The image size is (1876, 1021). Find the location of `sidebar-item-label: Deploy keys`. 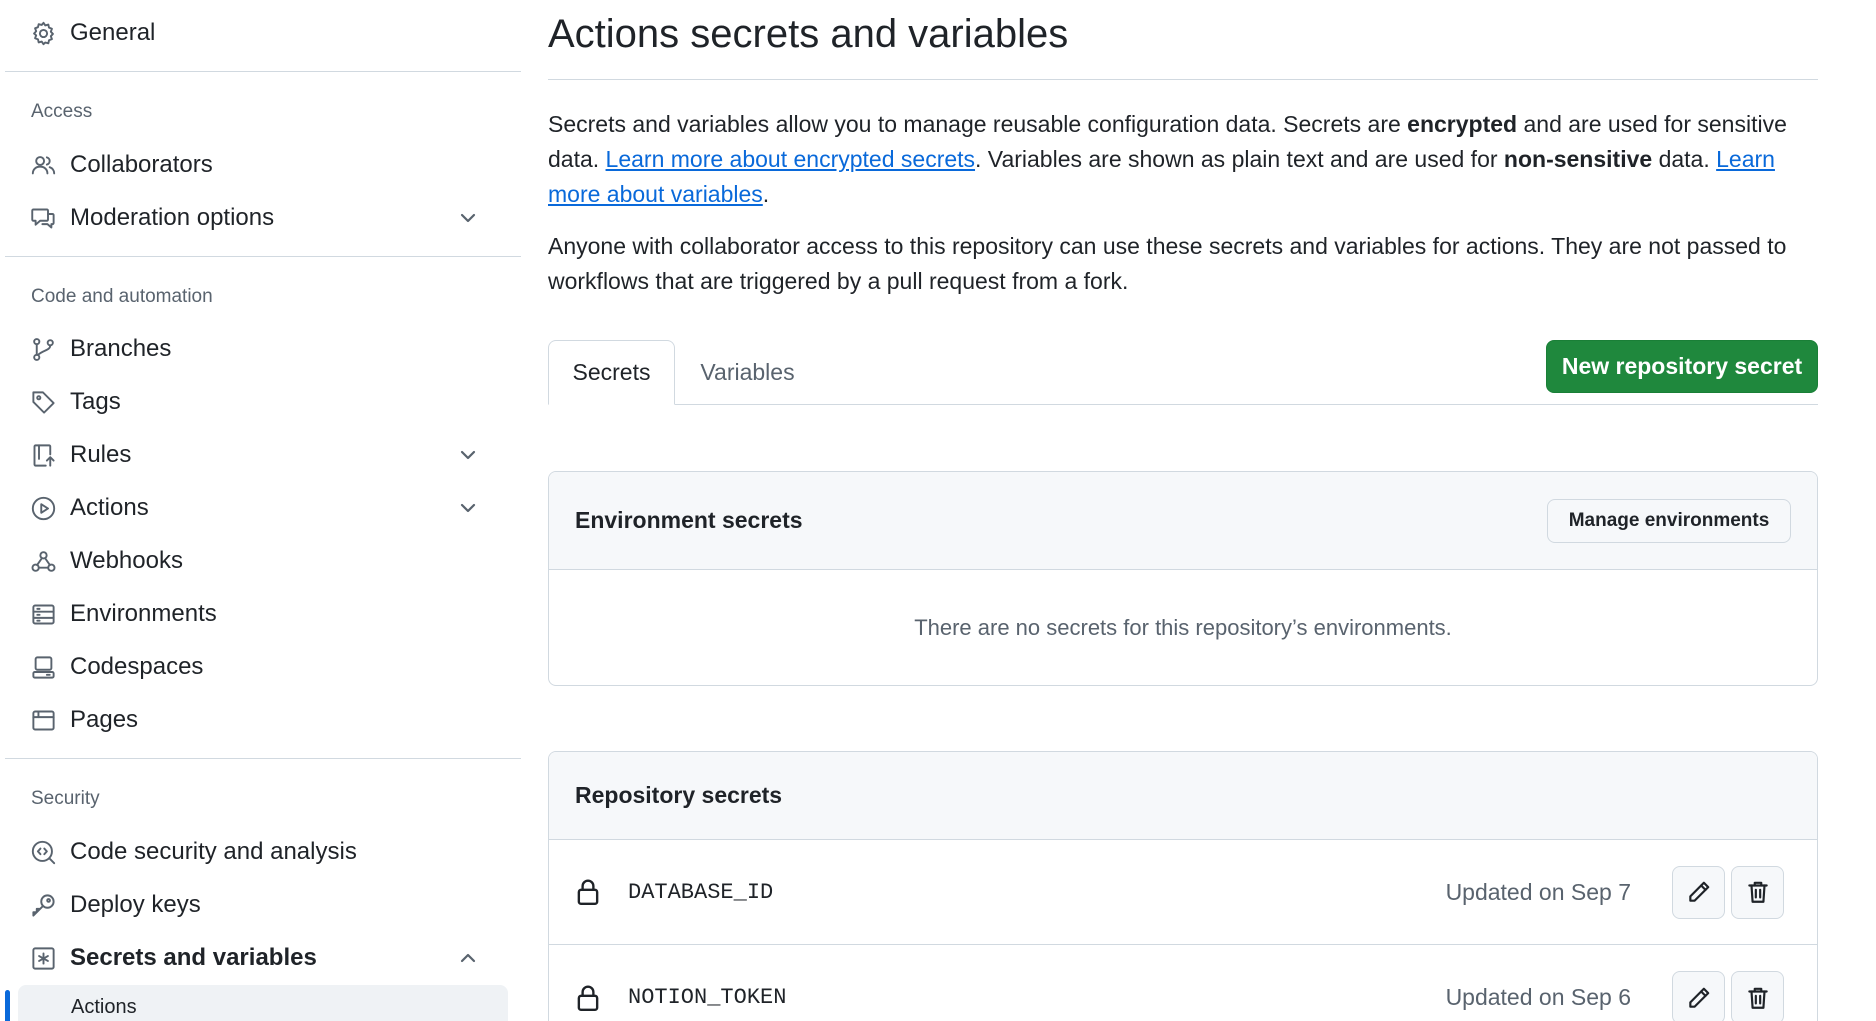

sidebar-item-label: Deploy keys is located at coordinates (135, 904).